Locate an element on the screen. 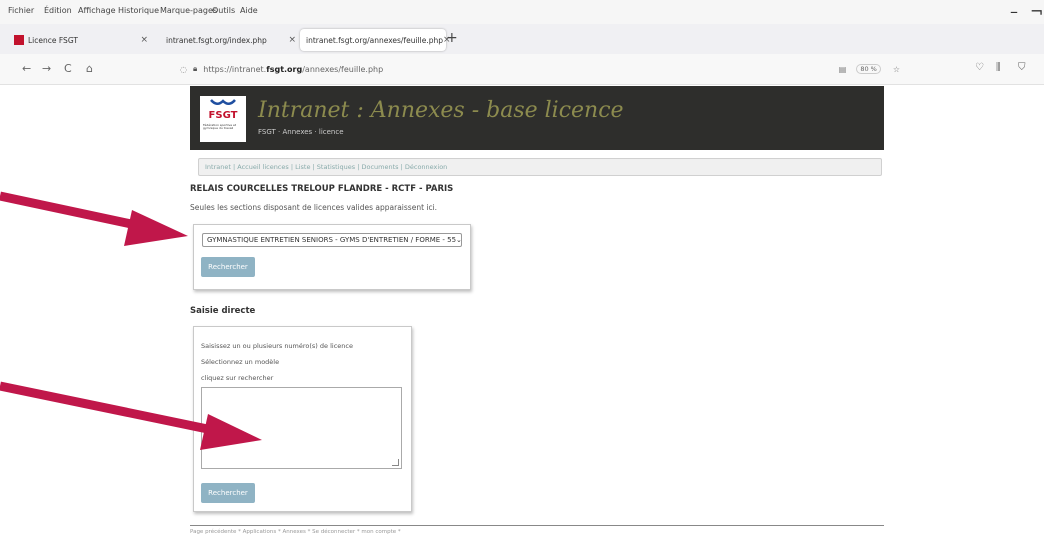 This screenshot has height=538, width=1044. lock-icon: 🔒︎ is located at coordinates (195, 68).